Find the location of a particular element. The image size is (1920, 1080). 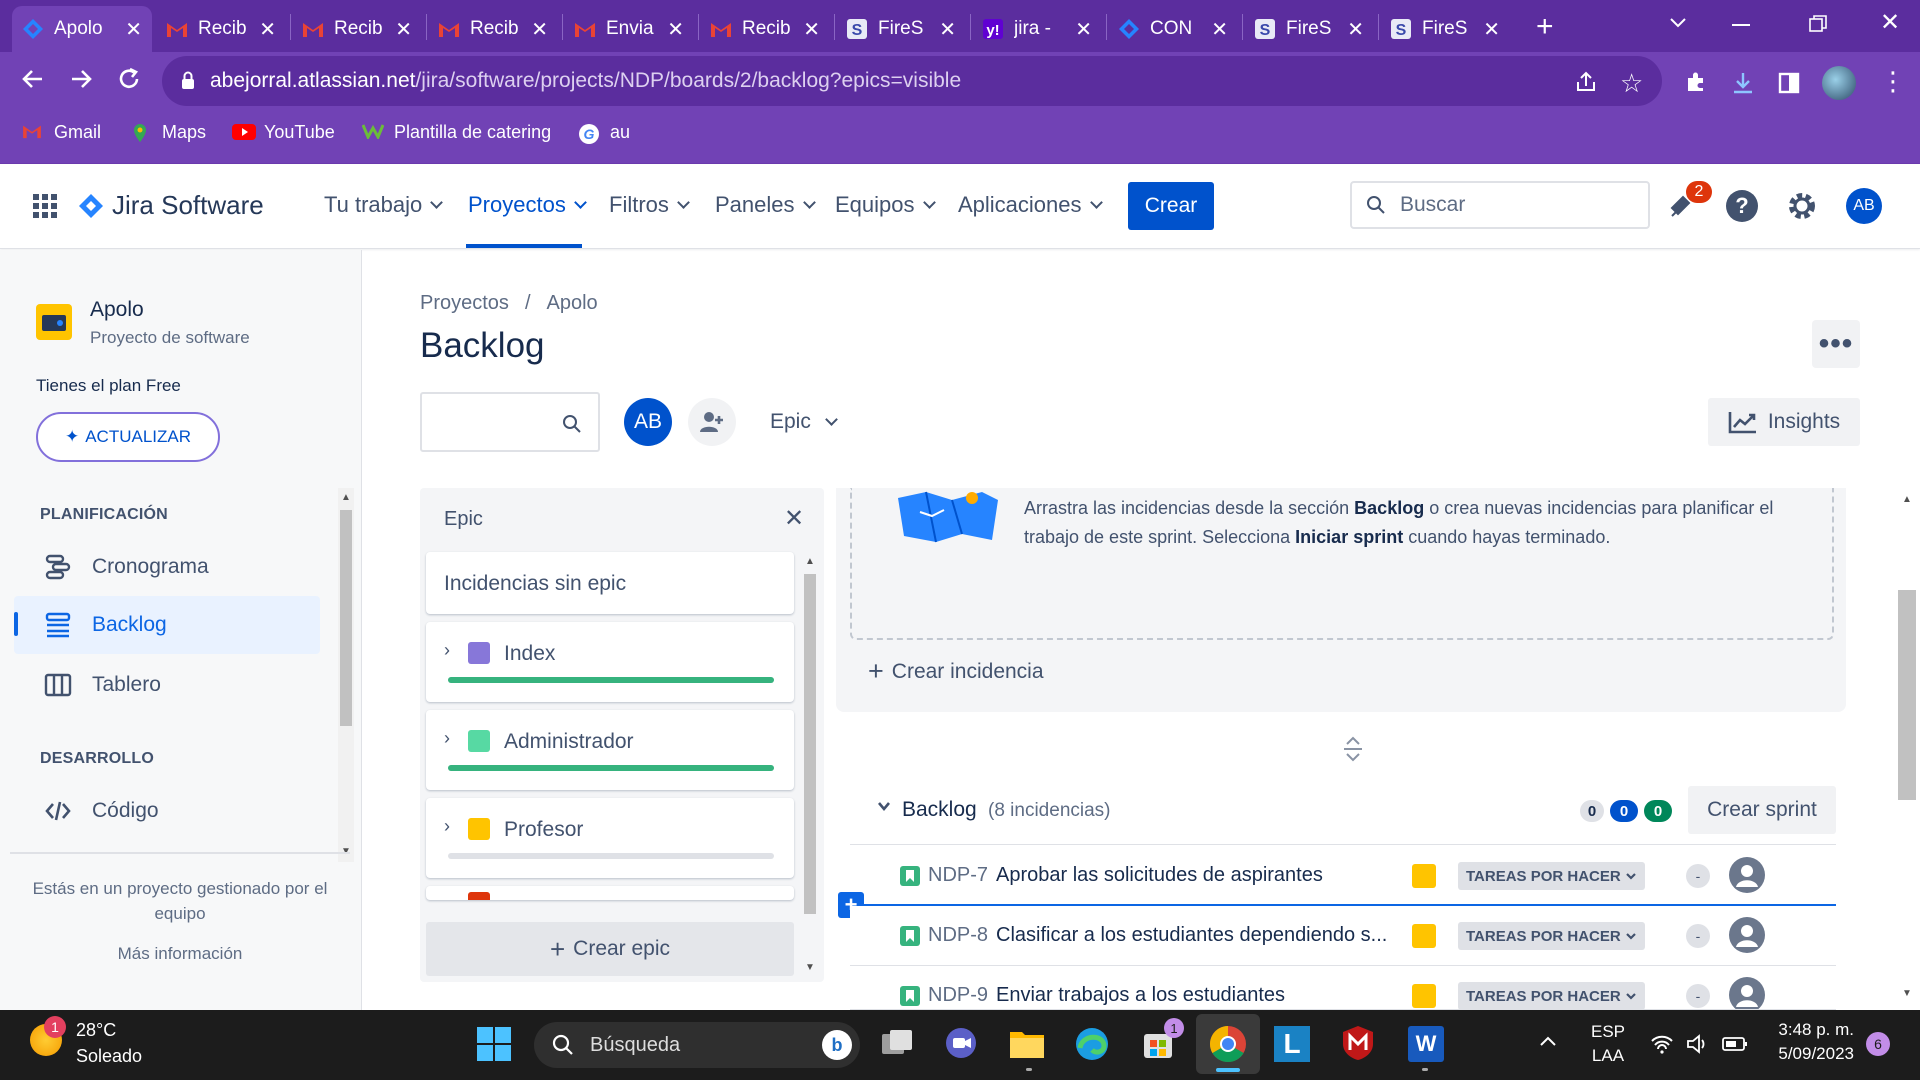

reload-icon is located at coordinates (129, 79).